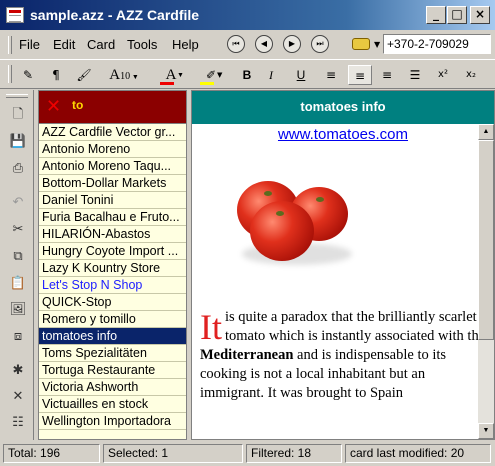 The height and width of the screenshot is (466, 495). Describe the element at coordinates (142, 44) in the screenshot. I see `menu-tools: Tools` at that location.